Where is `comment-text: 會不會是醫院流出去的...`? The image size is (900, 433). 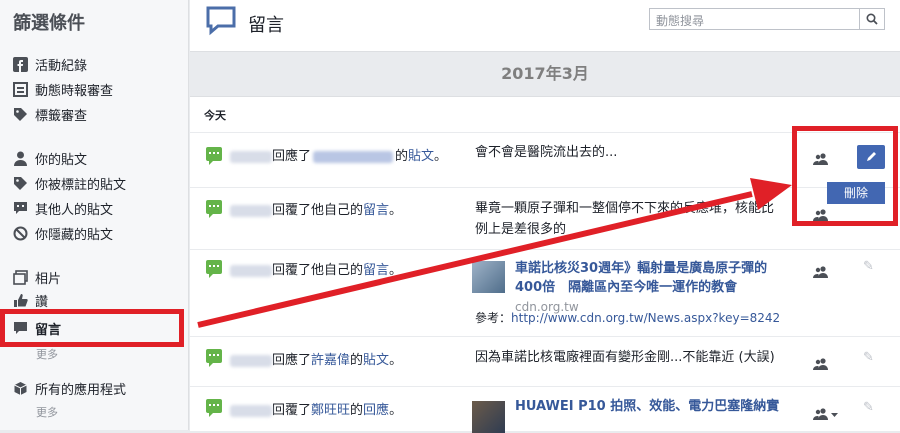 comment-text: 會不會是醫院流出去的... is located at coordinates (546, 152).